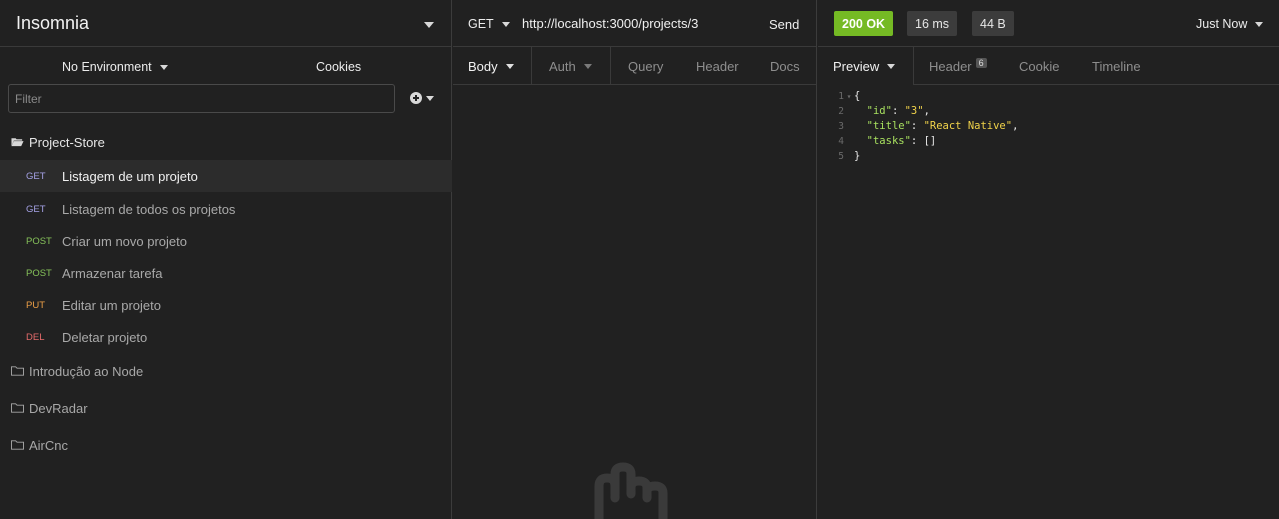  Describe the element at coordinates (562, 66) in the screenshot. I see `tab-label: Auth` at that location.